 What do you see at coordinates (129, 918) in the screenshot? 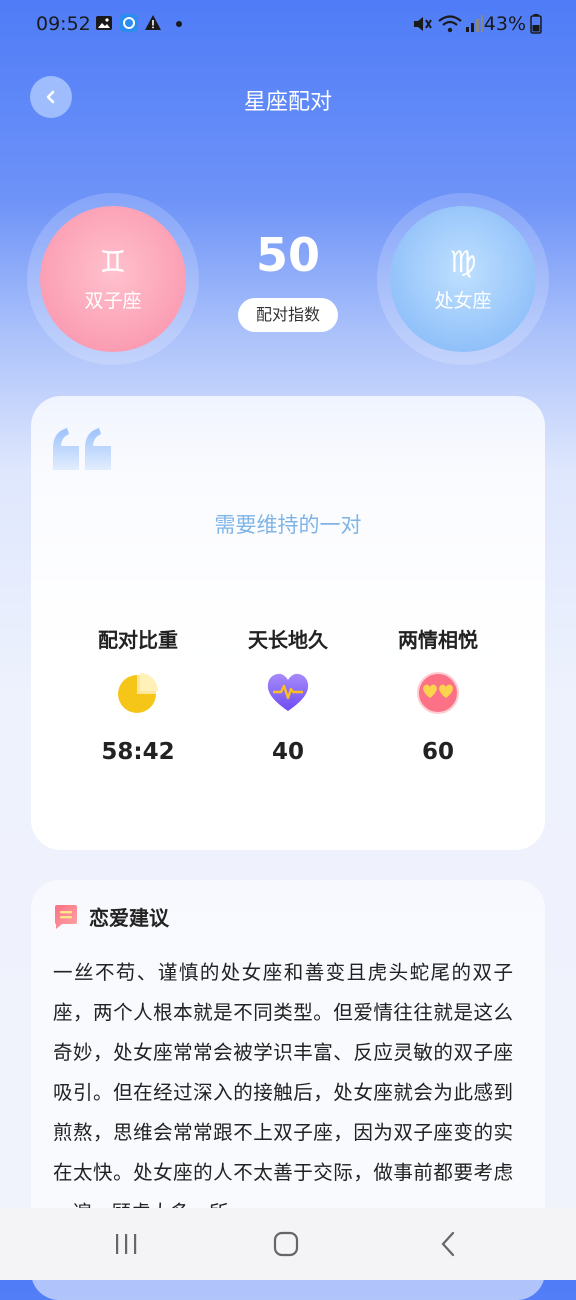
I see `advice-title: 恋爱建议` at bounding box center [129, 918].